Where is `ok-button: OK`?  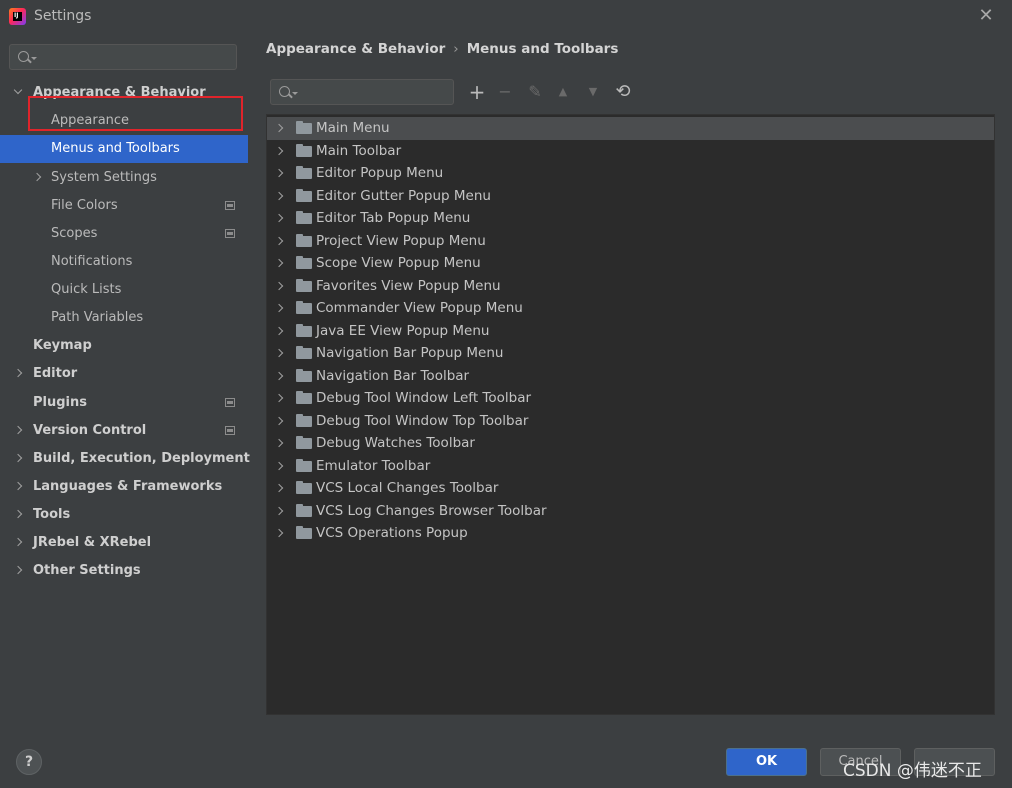
ok-button: OK is located at coordinates (766, 762).